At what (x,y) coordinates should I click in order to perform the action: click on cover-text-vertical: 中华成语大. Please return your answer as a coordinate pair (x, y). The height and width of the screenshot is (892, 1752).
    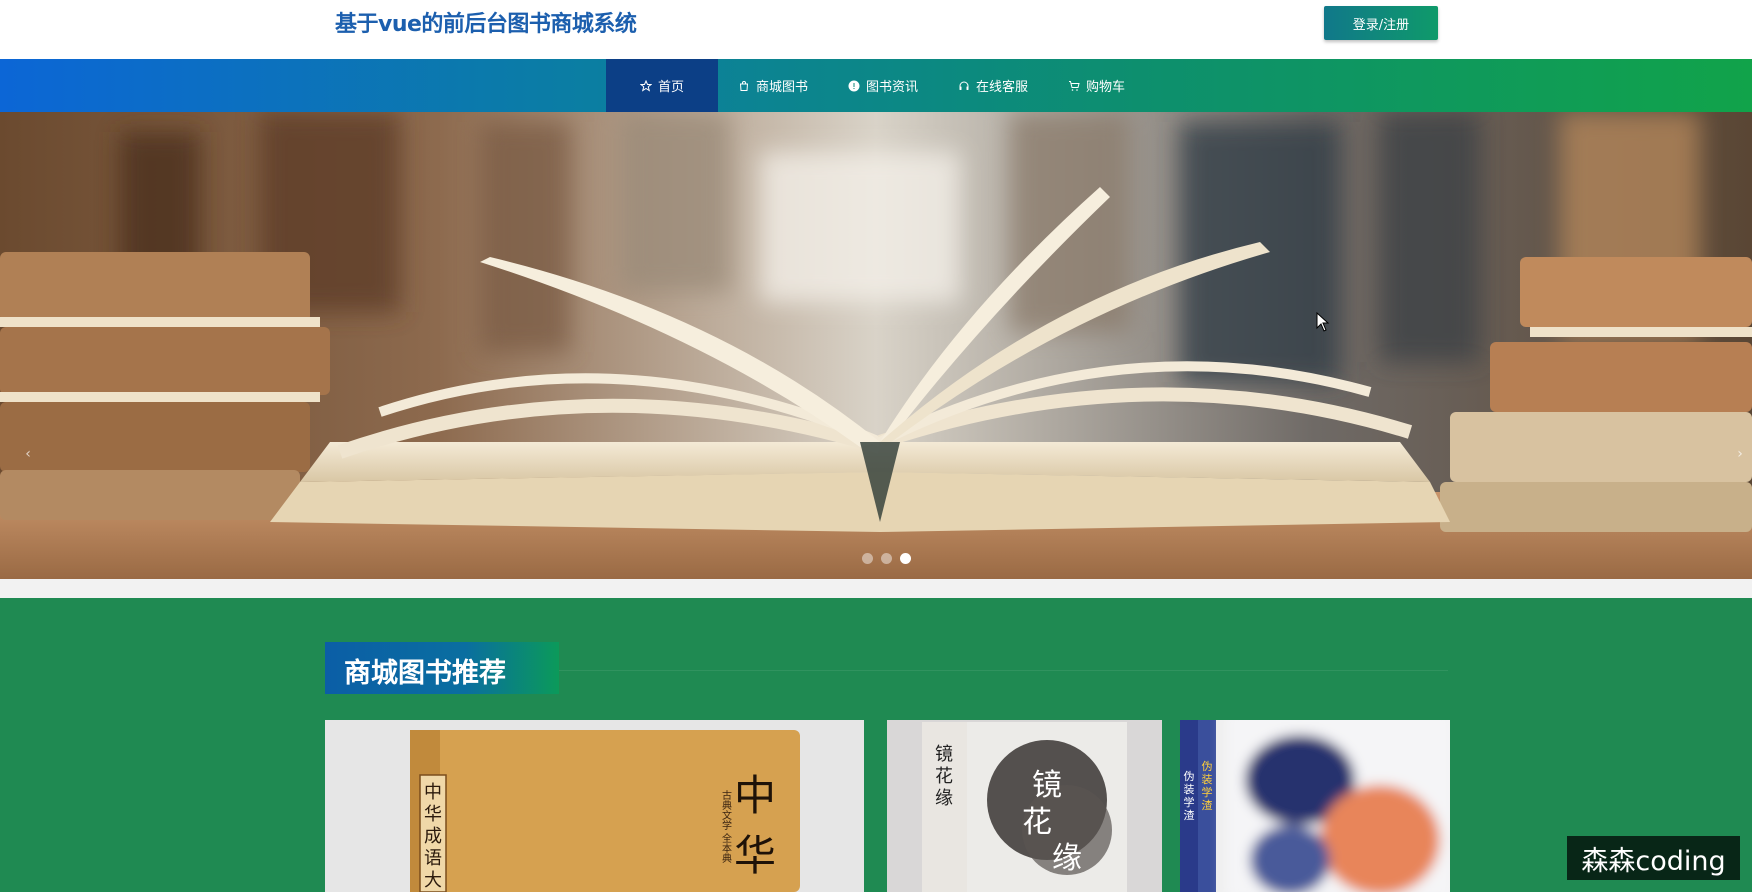
    Looking at the image, I should click on (433, 836).